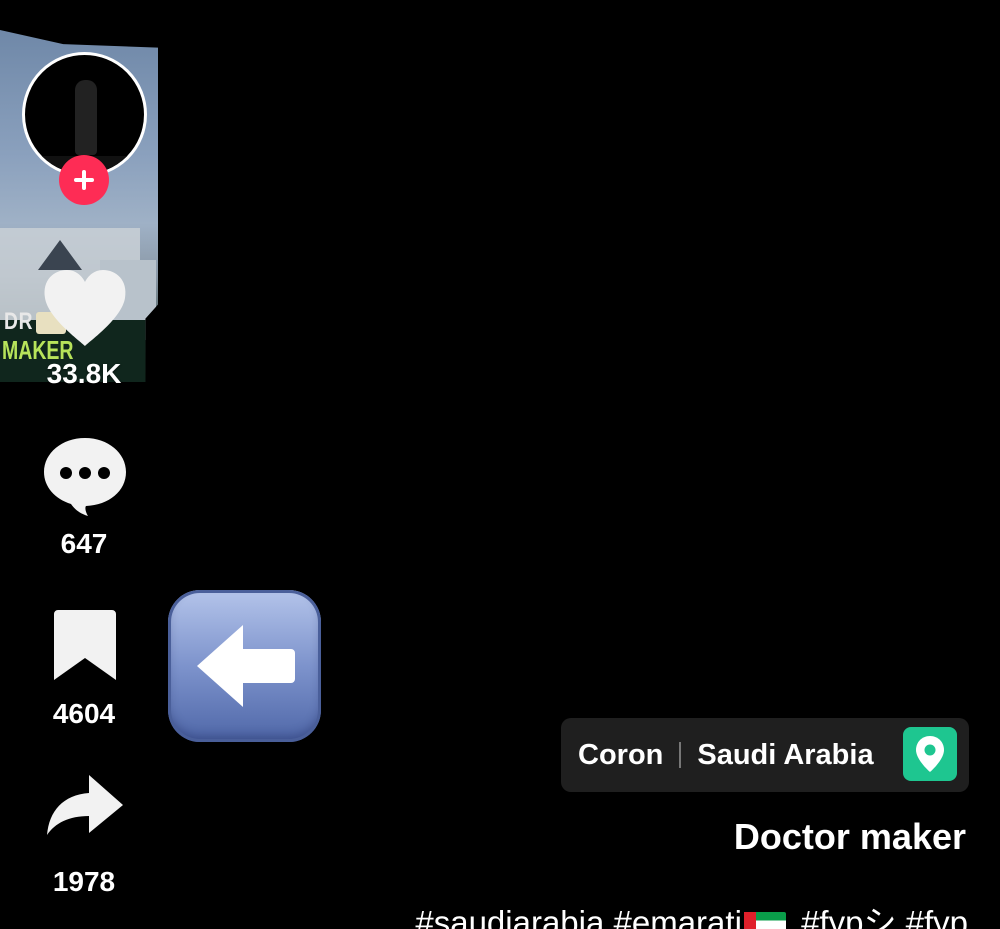 The height and width of the screenshot is (929, 1000). Describe the element at coordinates (84, 713) in the screenshot. I see `bookmark-count: 4604` at that location.